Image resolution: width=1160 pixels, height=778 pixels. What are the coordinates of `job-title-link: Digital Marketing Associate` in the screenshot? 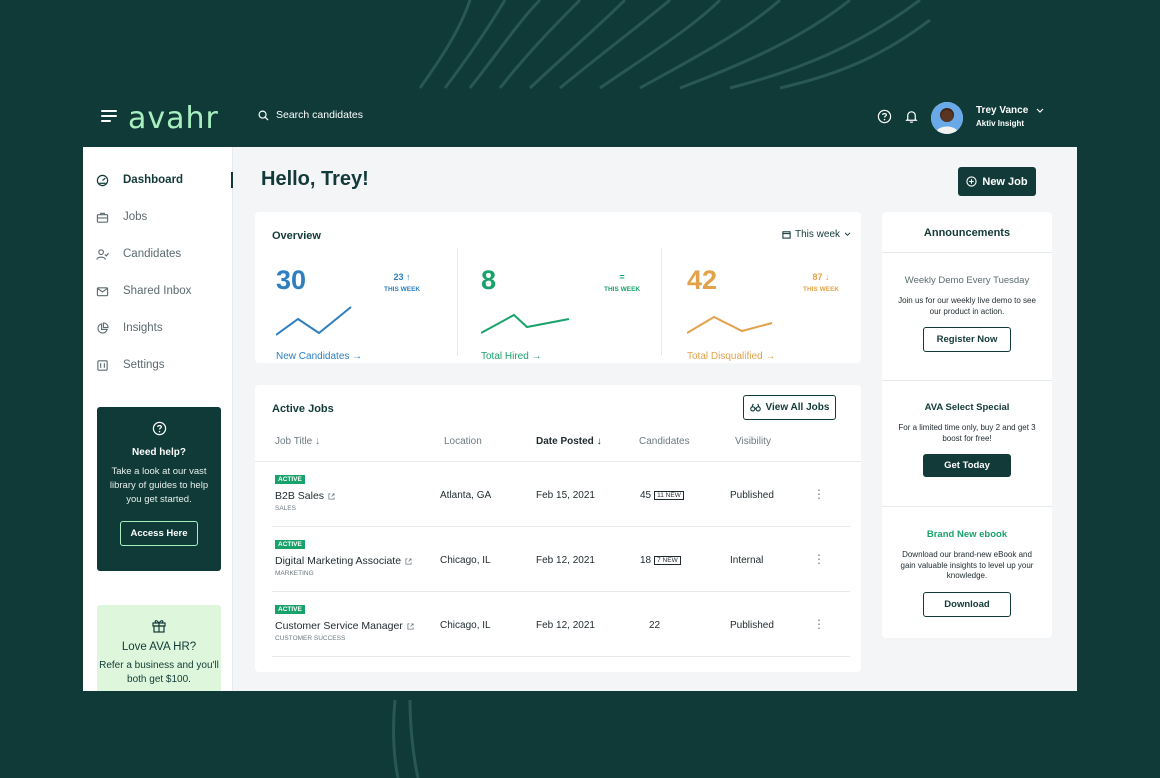 It's located at (343, 561).